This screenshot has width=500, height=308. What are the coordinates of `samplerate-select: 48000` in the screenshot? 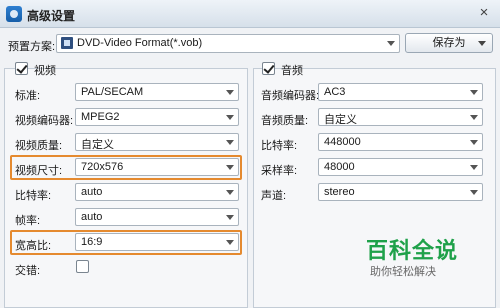 It's located at (400, 167).